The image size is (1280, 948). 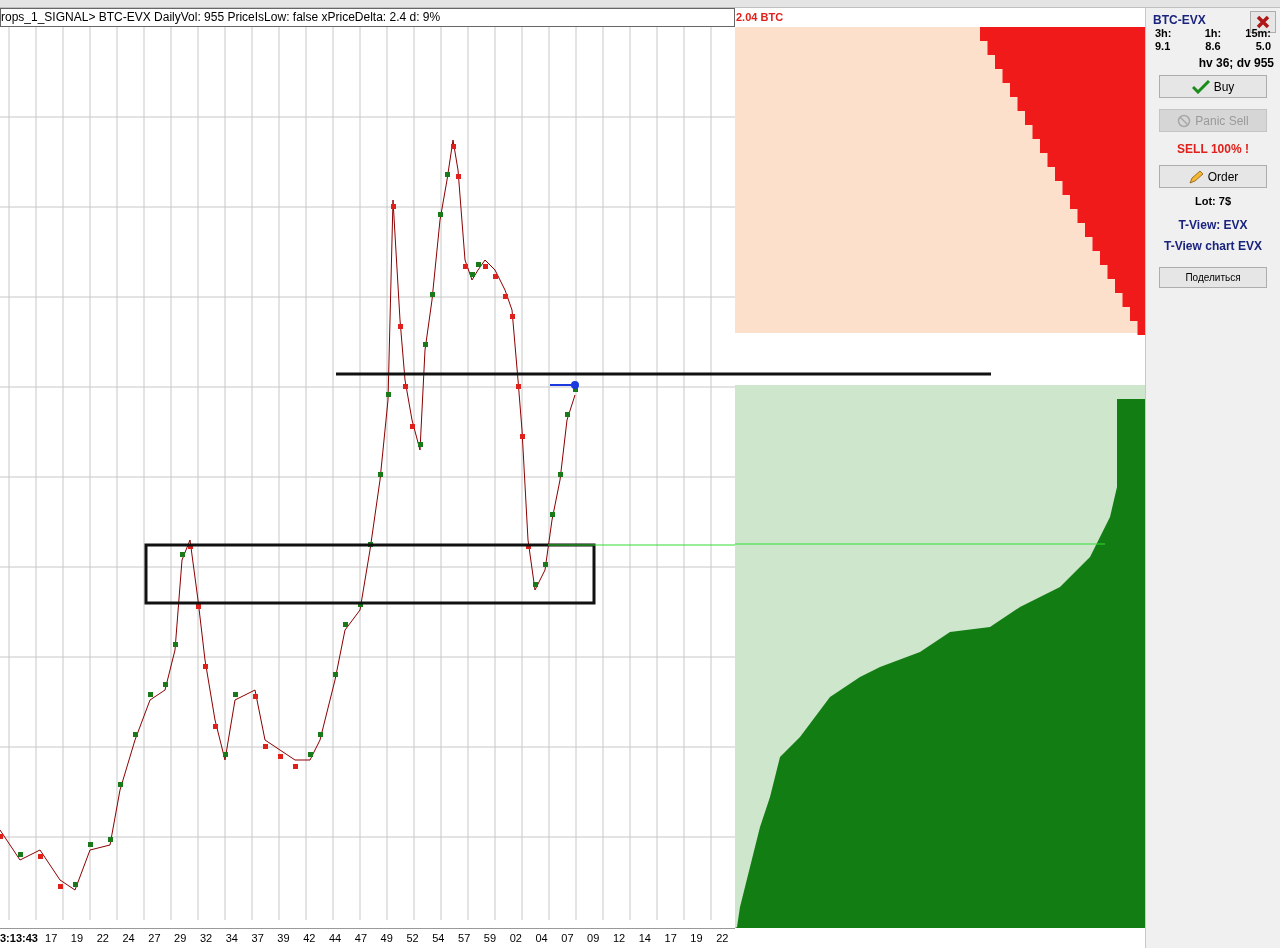 I want to click on sell-signal: SELL 100% !, so click(x=1213, y=149).